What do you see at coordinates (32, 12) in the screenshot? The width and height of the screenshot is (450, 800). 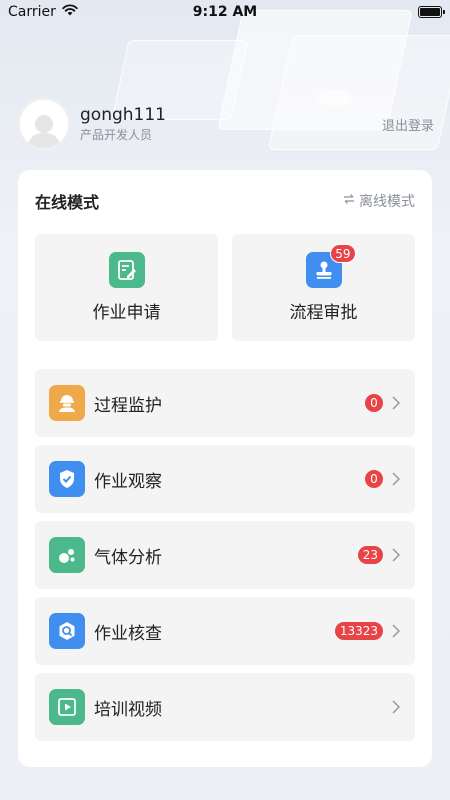 I see `carrier-label: Carrier` at bounding box center [32, 12].